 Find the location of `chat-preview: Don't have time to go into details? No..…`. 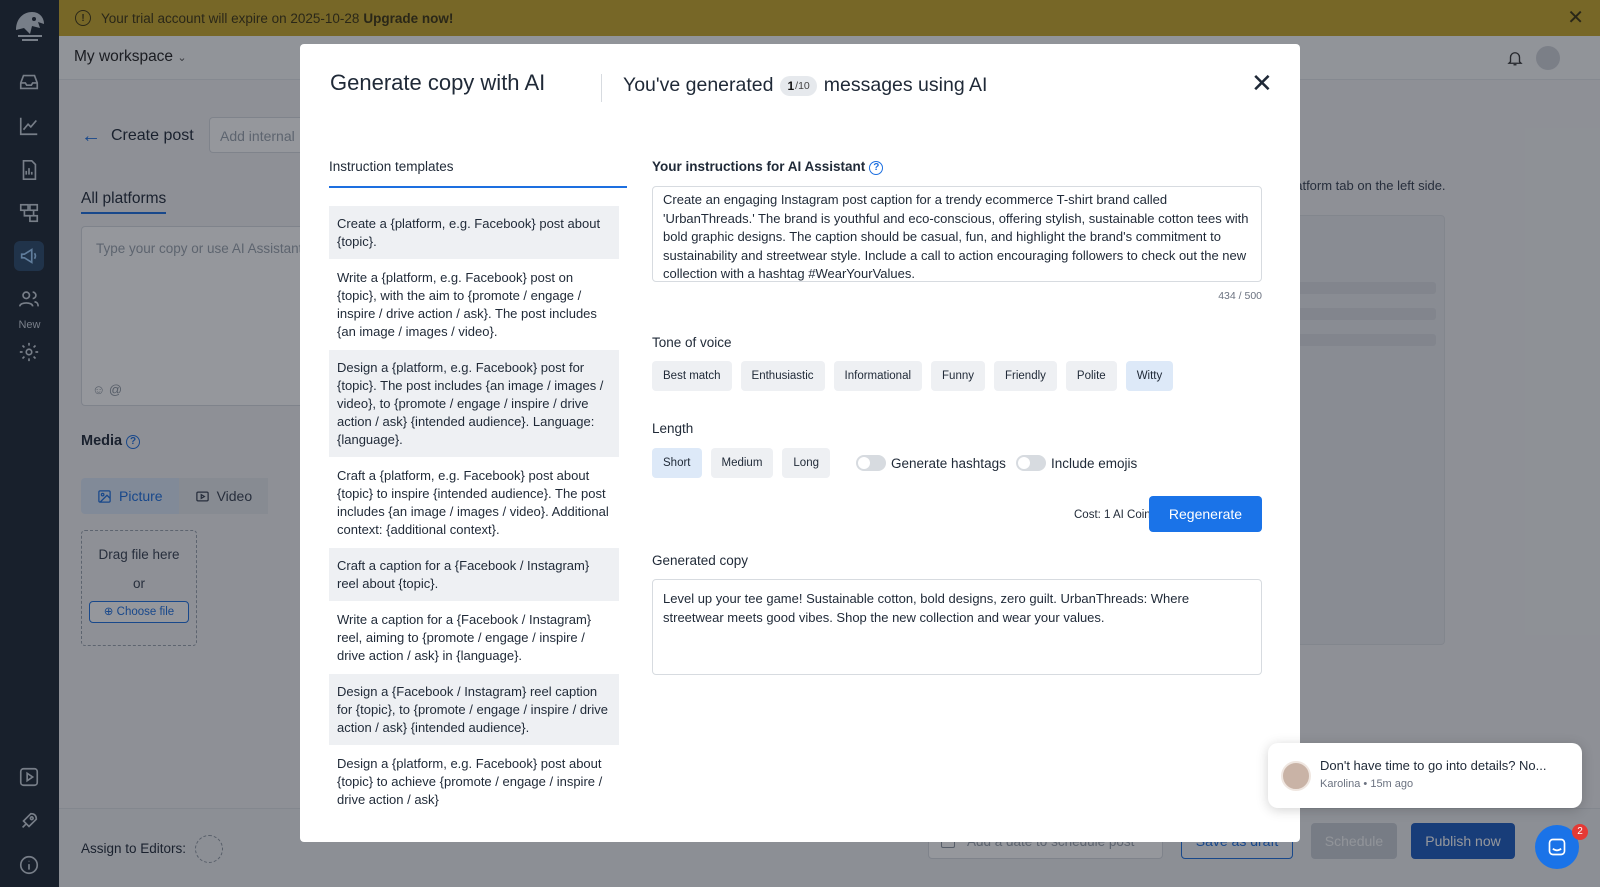

chat-preview: Don't have time to go into details? No..… is located at coordinates (1425, 775).